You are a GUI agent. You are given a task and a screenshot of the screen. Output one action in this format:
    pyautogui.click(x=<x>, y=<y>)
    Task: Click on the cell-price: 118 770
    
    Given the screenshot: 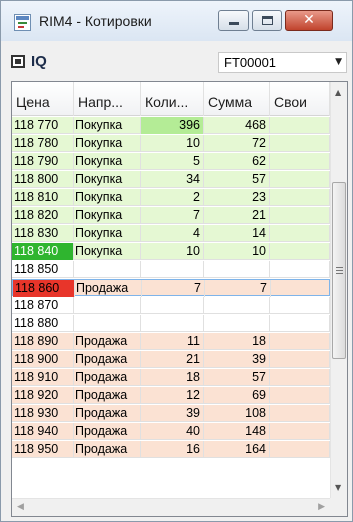 What is the action you would take?
    pyautogui.click(x=43, y=125)
    